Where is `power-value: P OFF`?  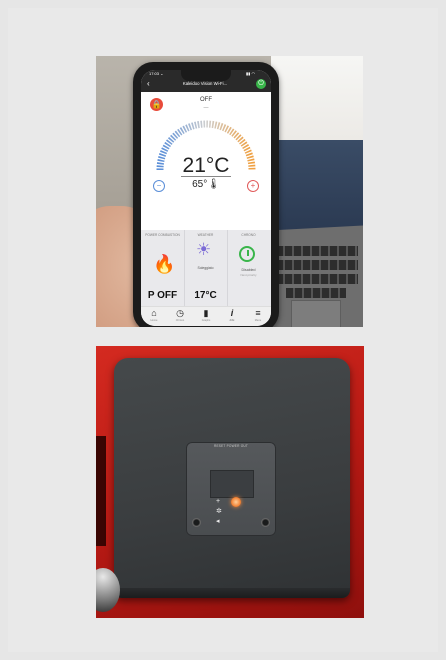
power-value: P OFF is located at coordinates (162, 295).